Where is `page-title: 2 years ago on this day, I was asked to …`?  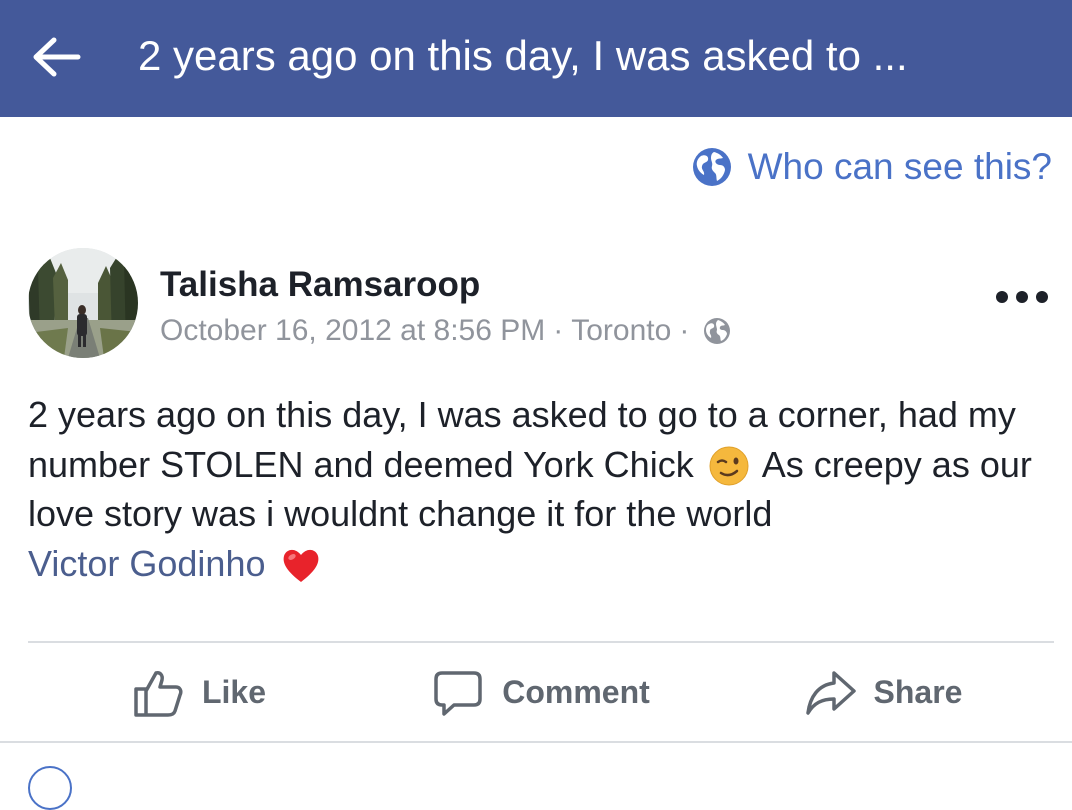
page-title: 2 years ago on this day, I was asked to … is located at coordinates (523, 55).